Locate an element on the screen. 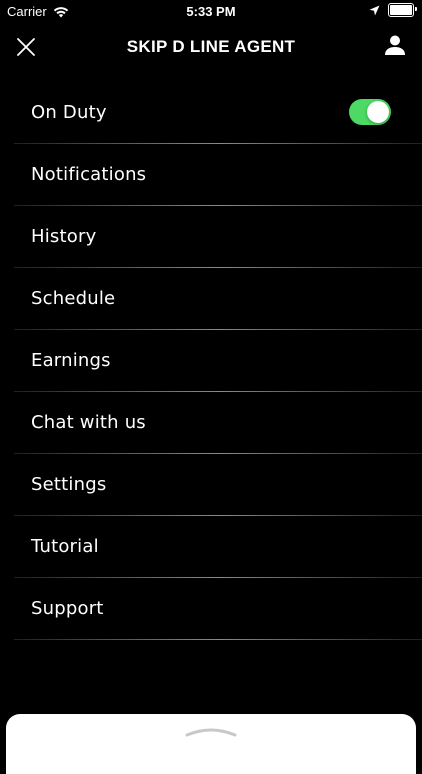 This screenshot has height=774, width=422. menu-item-label: Notifications is located at coordinates (89, 174).